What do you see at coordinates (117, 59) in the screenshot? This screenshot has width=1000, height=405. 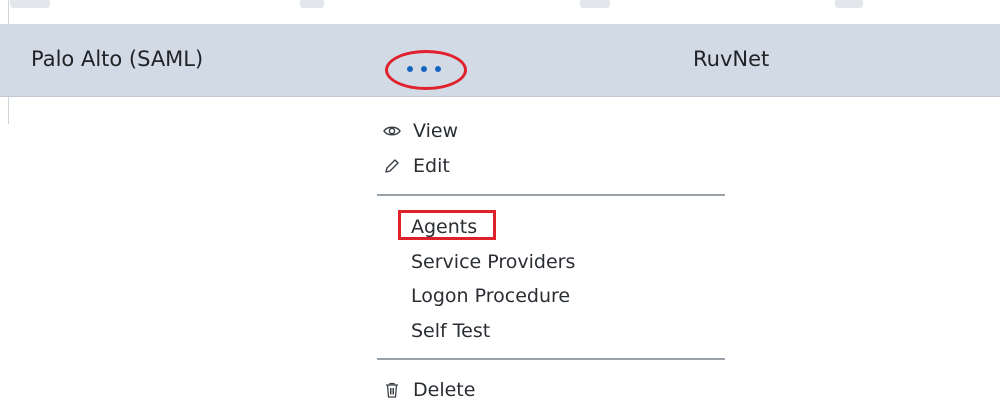 I see `row-name-cell: Palo Alto (SAML)` at bounding box center [117, 59].